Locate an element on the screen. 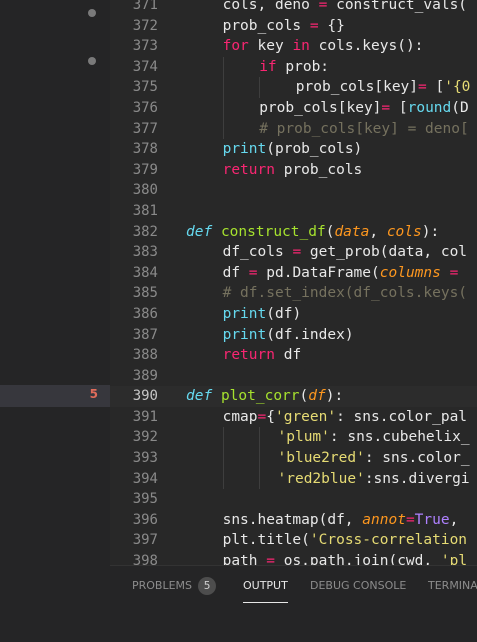 This screenshot has height=642, width=477. code-token: 'blue2red' is located at coordinates (321, 458).